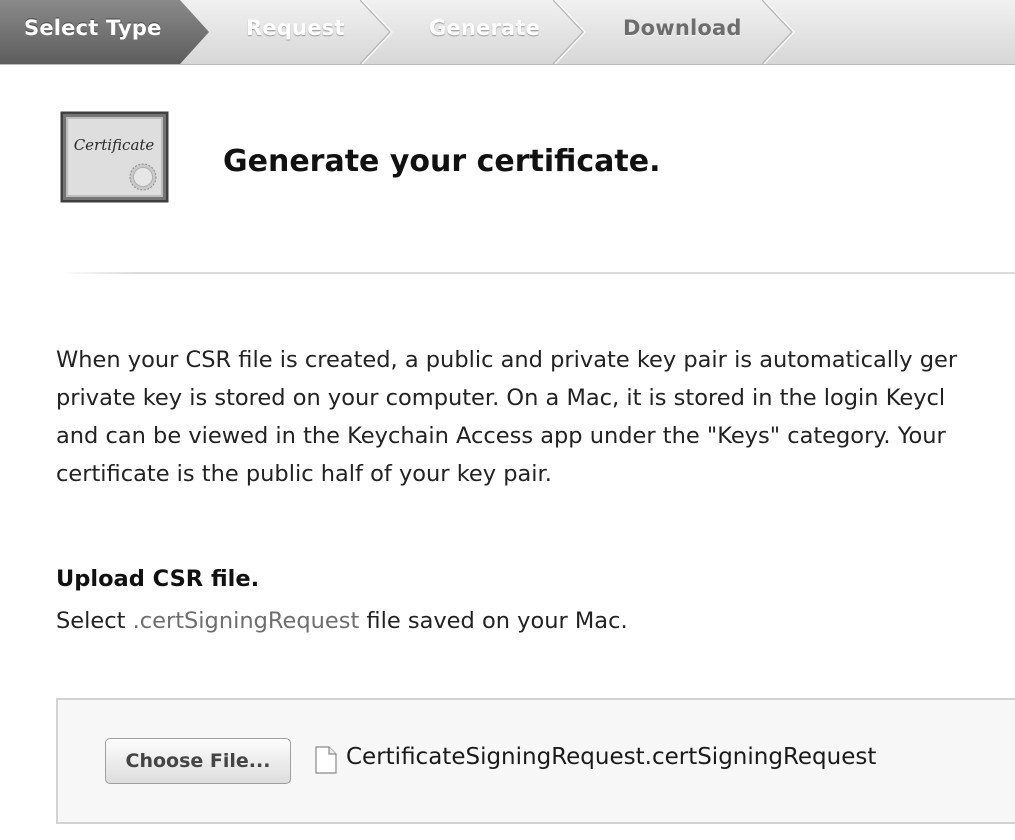  I want to click on step-download: Download, so click(682, 32).